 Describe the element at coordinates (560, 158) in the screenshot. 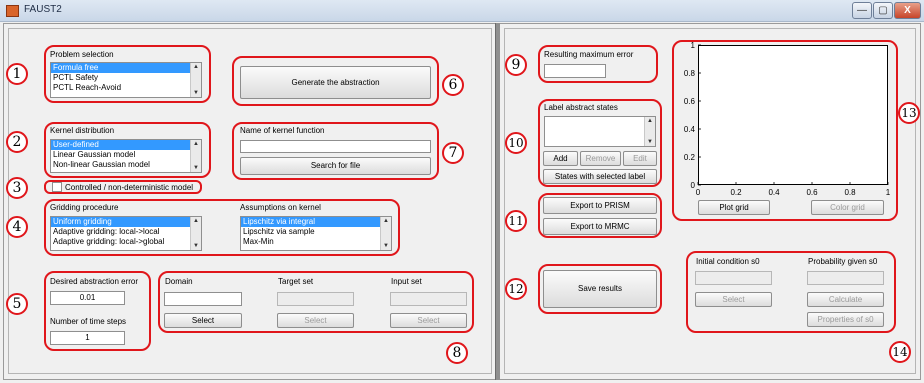

I see `add-label-button: Add` at that location.